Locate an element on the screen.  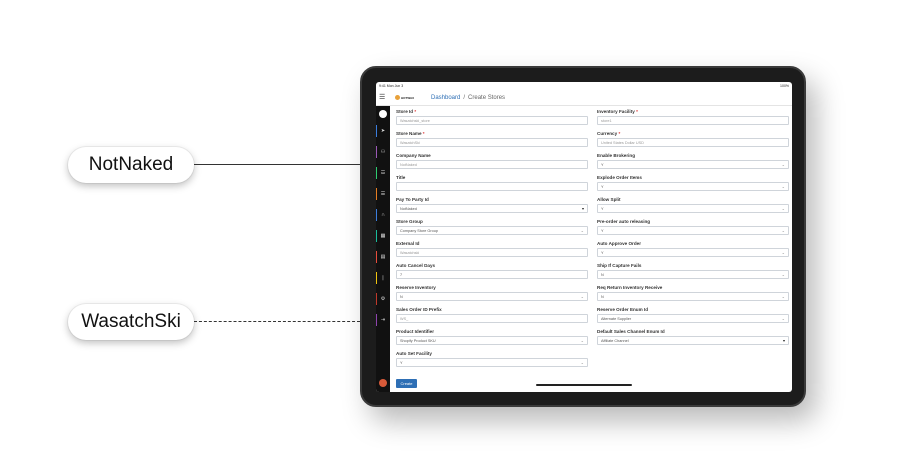
select-explode-order-items: Y ⌄ is located at coordinates (693, 186).